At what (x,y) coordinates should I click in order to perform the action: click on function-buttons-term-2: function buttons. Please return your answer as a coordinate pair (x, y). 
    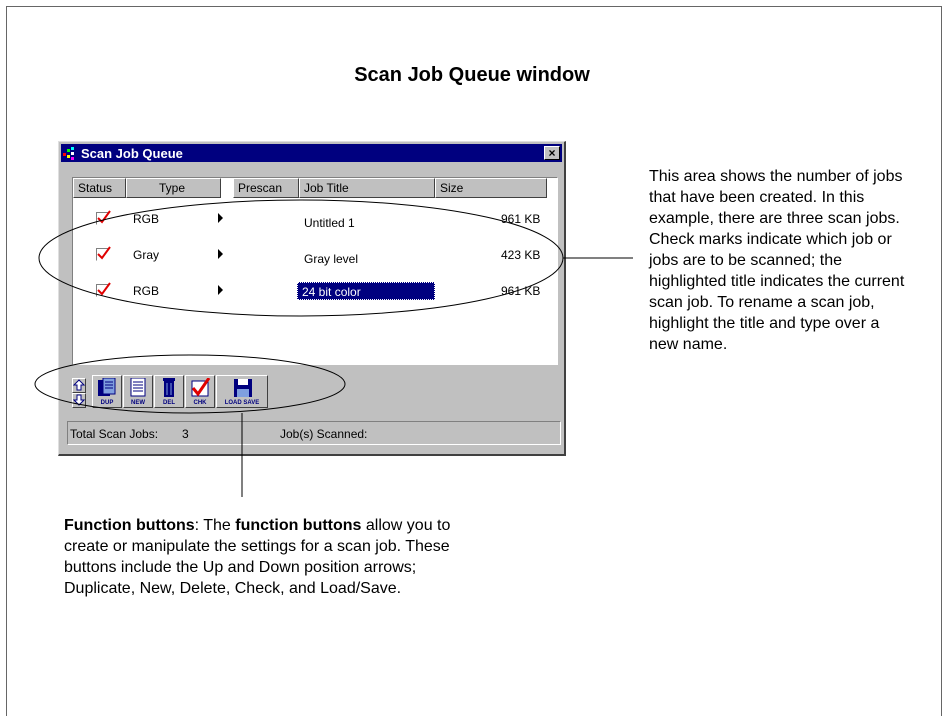
    Looking at the image, I should click on (298, 525).